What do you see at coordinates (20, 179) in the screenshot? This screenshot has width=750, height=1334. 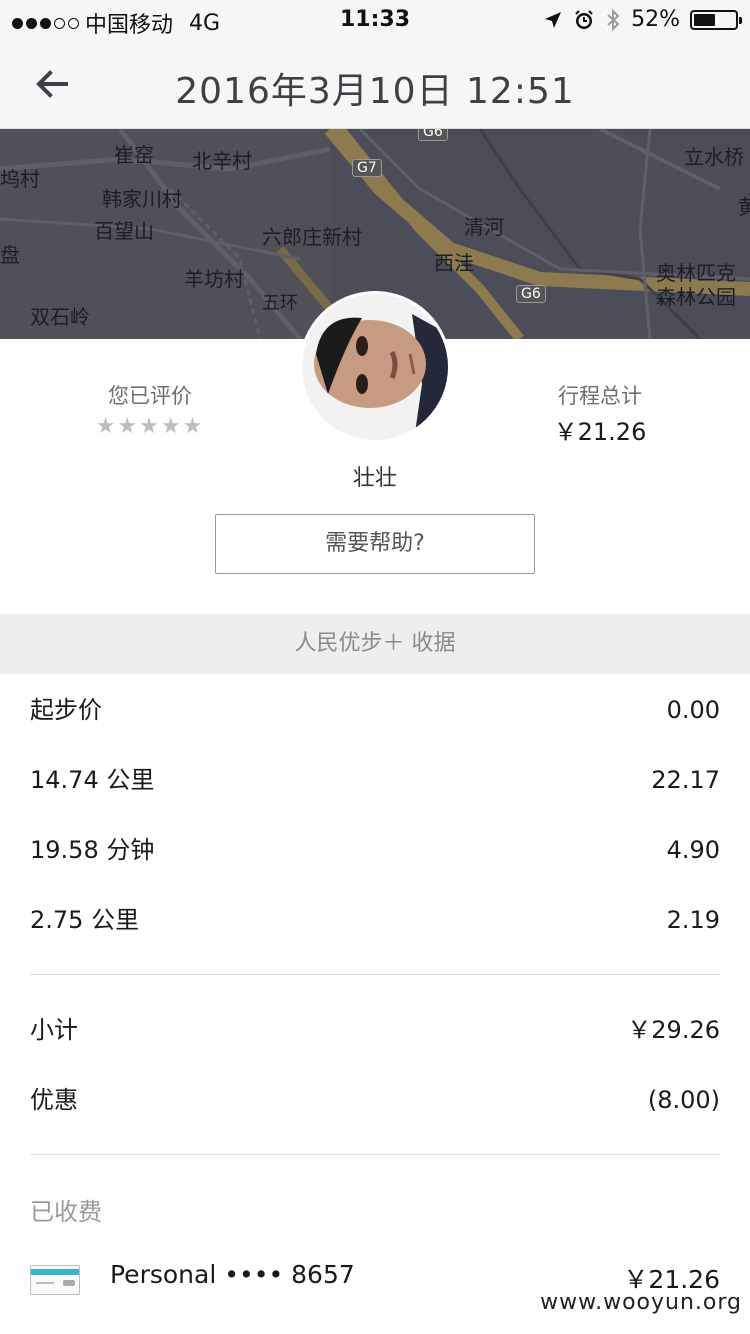 I see `map-label: 坞村` at bounding box center [20, 179].